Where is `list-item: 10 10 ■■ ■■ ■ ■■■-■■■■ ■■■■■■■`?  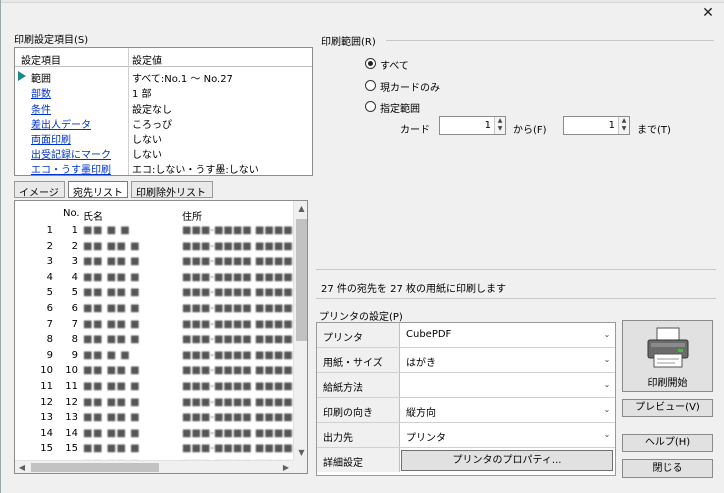
list-item: 10 10 ■■ ■■ ■ ■■■-■■■■ ■■■■■■■ is located at coordinates (161, 373).